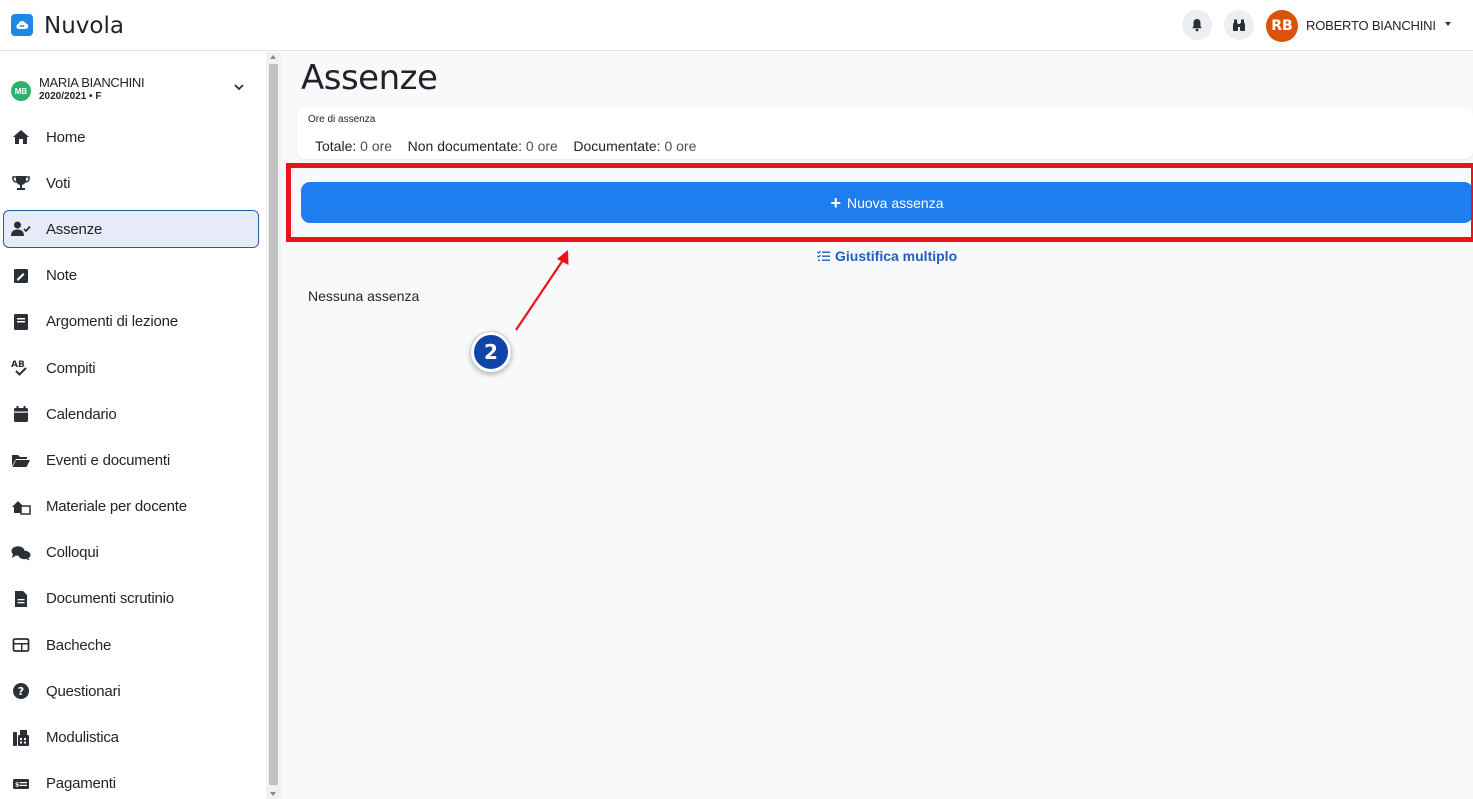  What do you see at coordinates (21, 137) in the screenshot?
I see `home-icon` at bounding box center [21, 137].